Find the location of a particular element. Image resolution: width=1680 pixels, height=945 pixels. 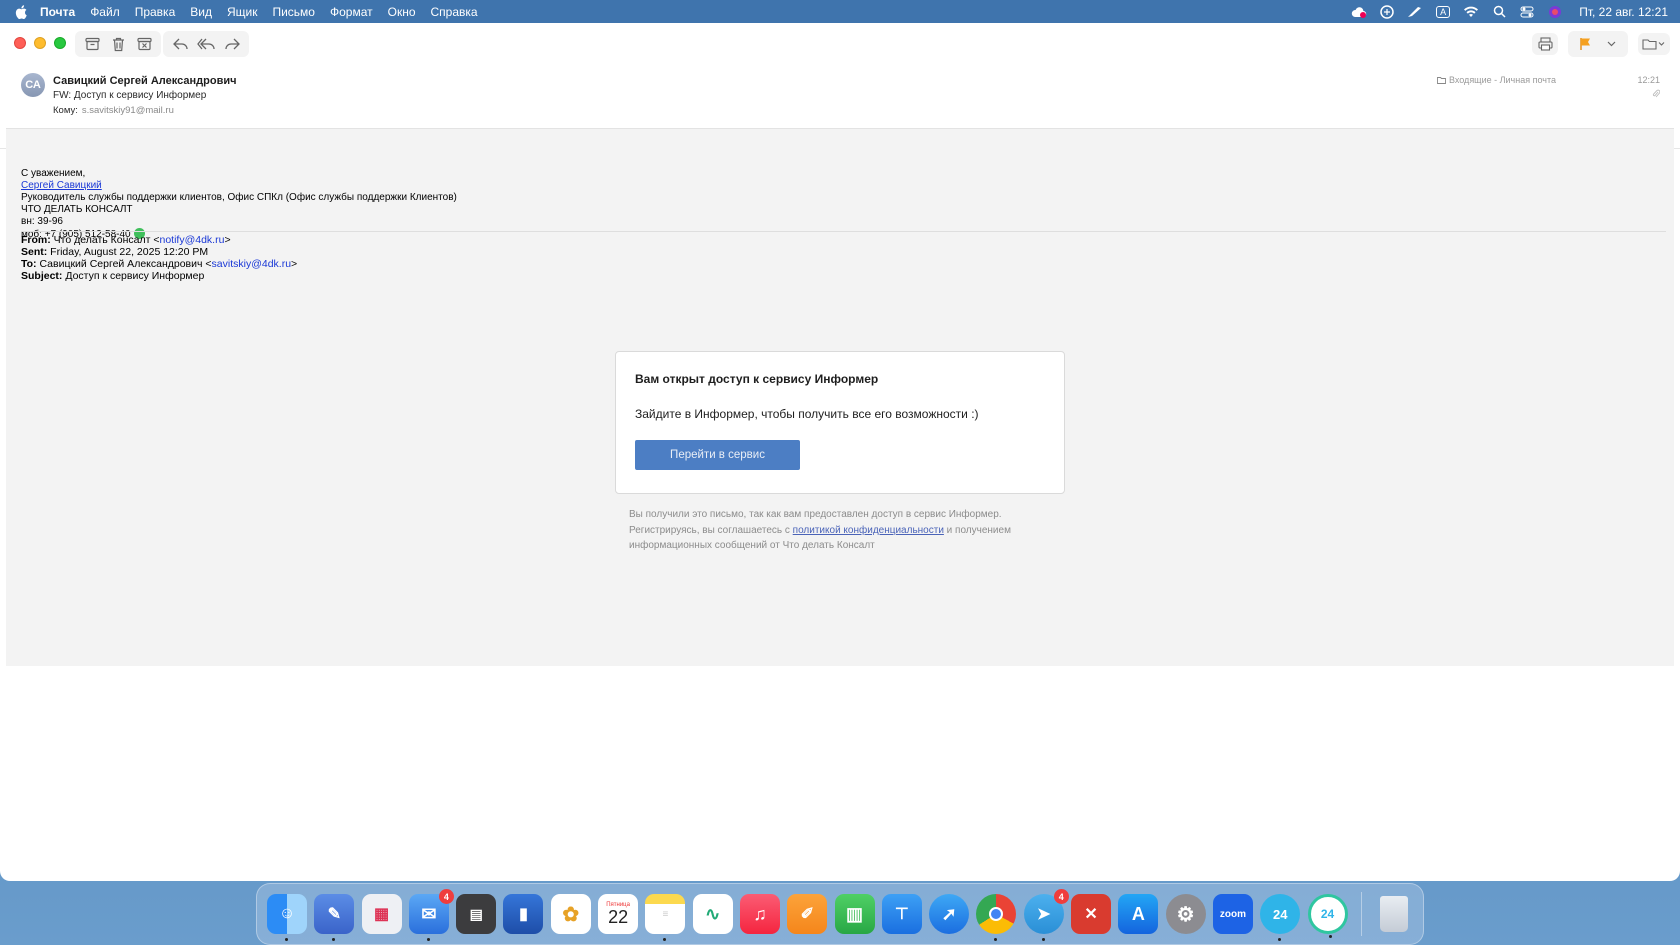

recipient-address: s.savitskiy91@mail.ru is located at coordinates (128, 110).